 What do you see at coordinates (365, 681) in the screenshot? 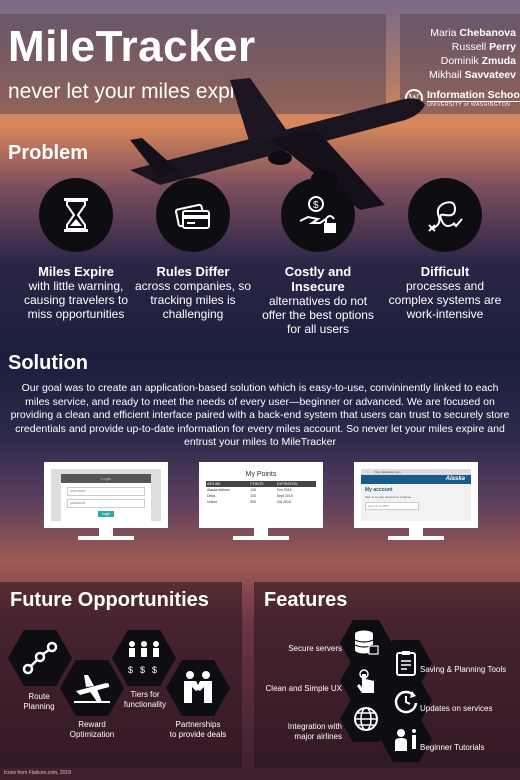
I see `touch-hand-icon` at bounding box center [365, 681].